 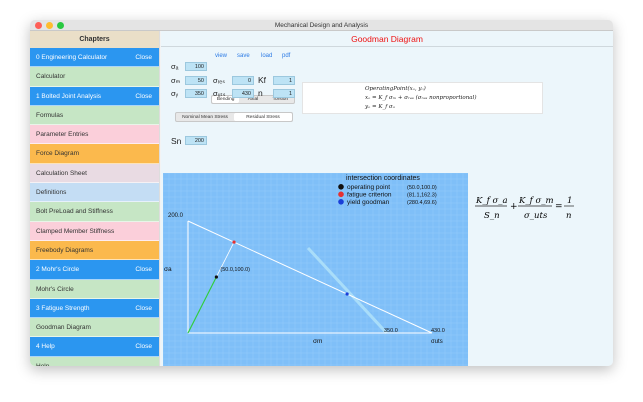 What do you see at coordinates (42, 364) in the screenshot?
I see `sidebar-item-label: Help` at bounding box center [42, 364].